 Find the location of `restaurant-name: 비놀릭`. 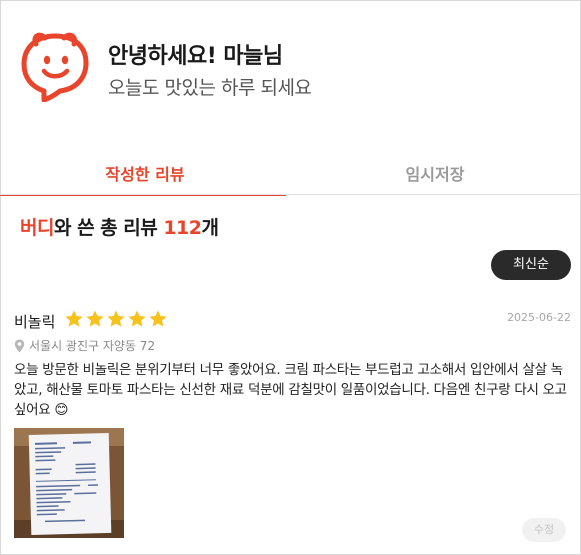

restaurant-name: 비놀릭 is located at coordinates (35, 322).